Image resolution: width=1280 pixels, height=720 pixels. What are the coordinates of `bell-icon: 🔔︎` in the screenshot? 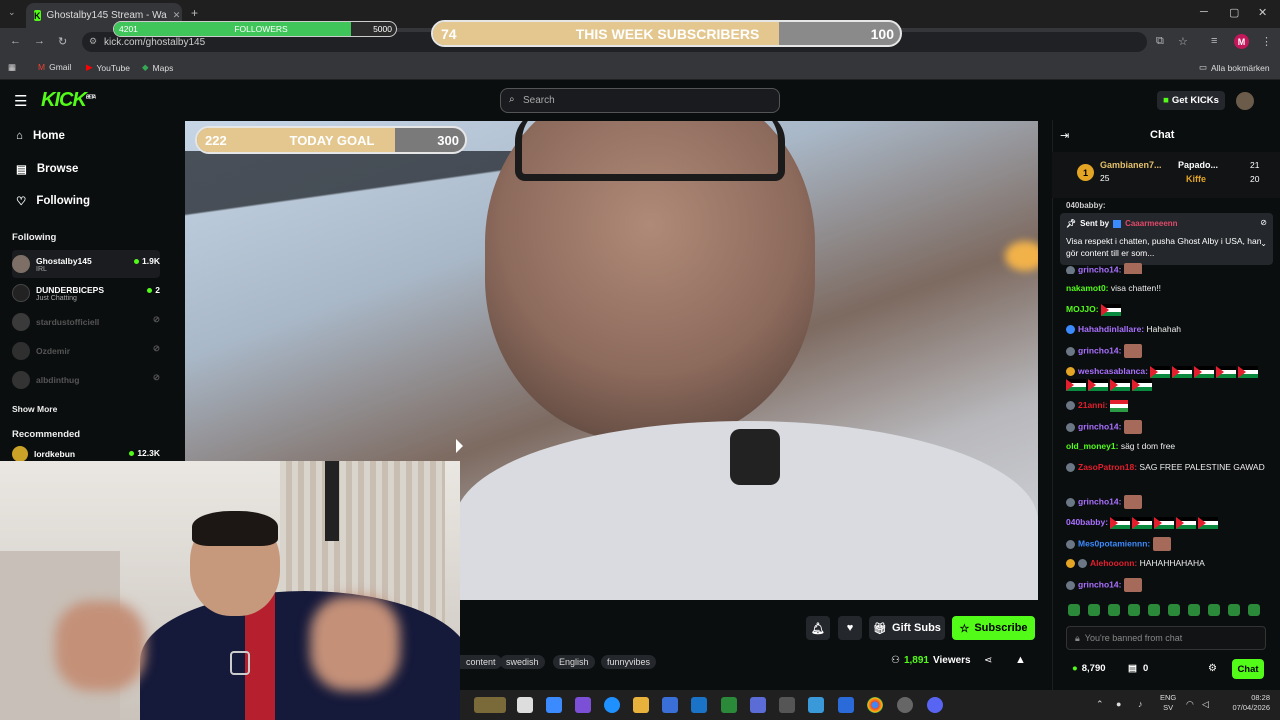 It's located at (818, 628).